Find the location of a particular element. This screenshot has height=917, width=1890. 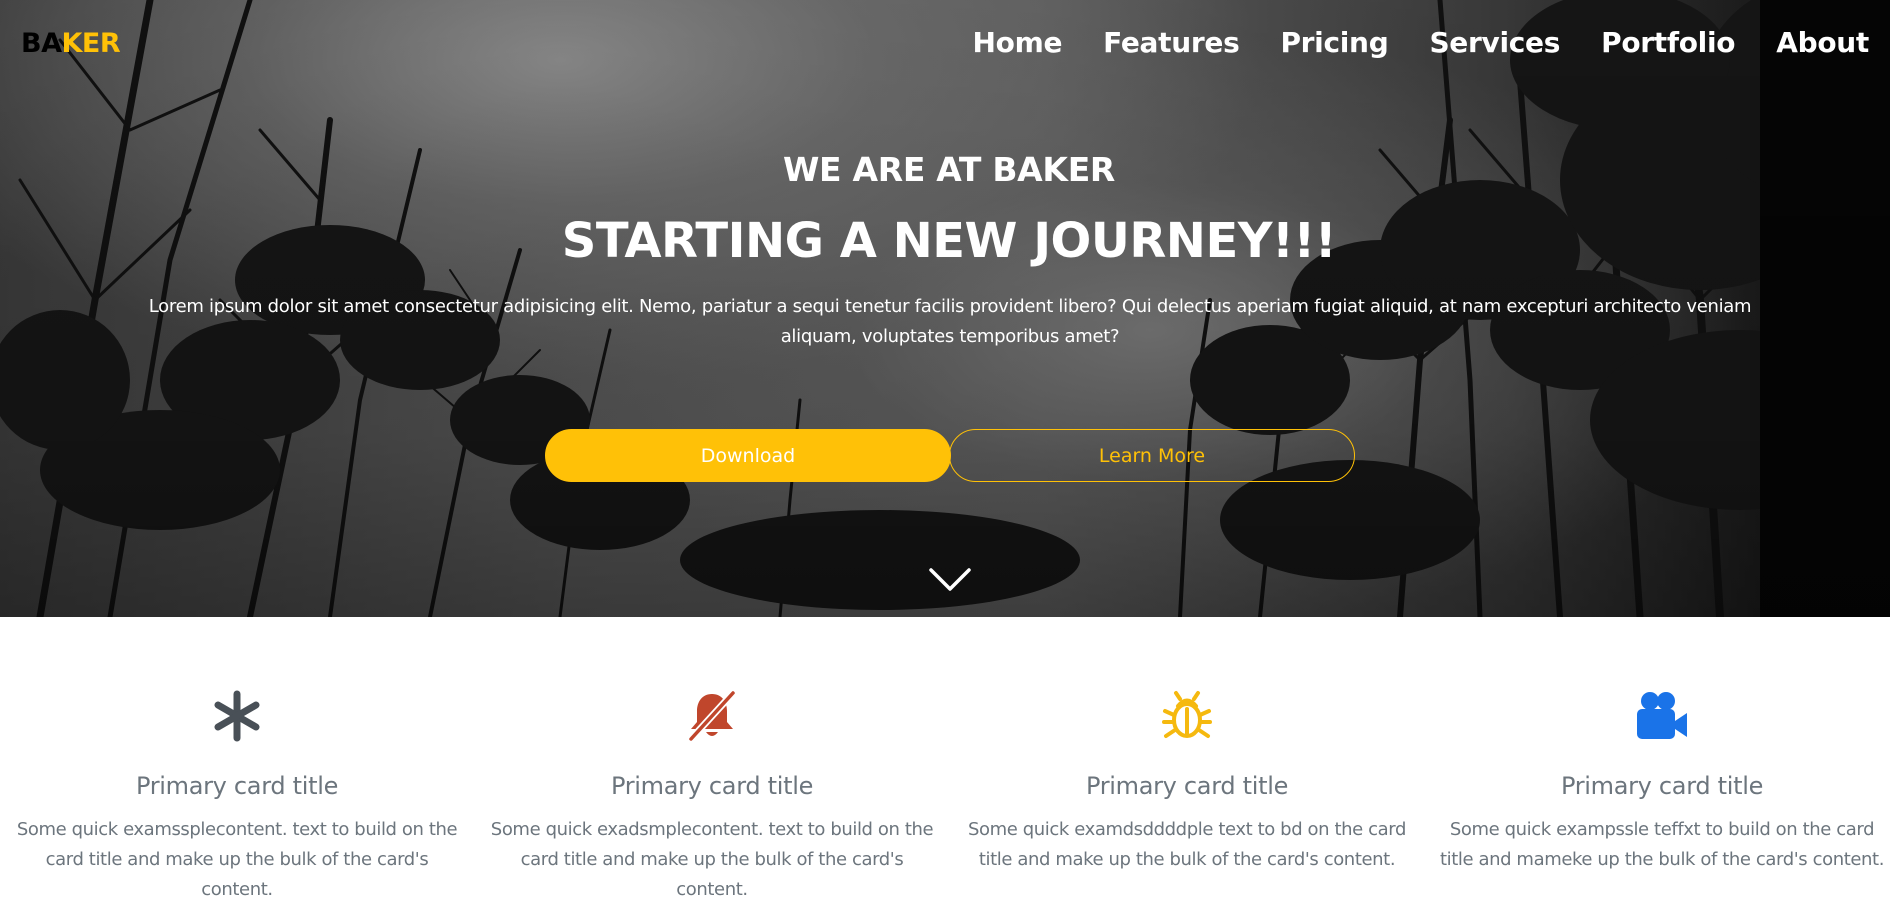

chevron-down-icon is located at coordinates (950, 580).